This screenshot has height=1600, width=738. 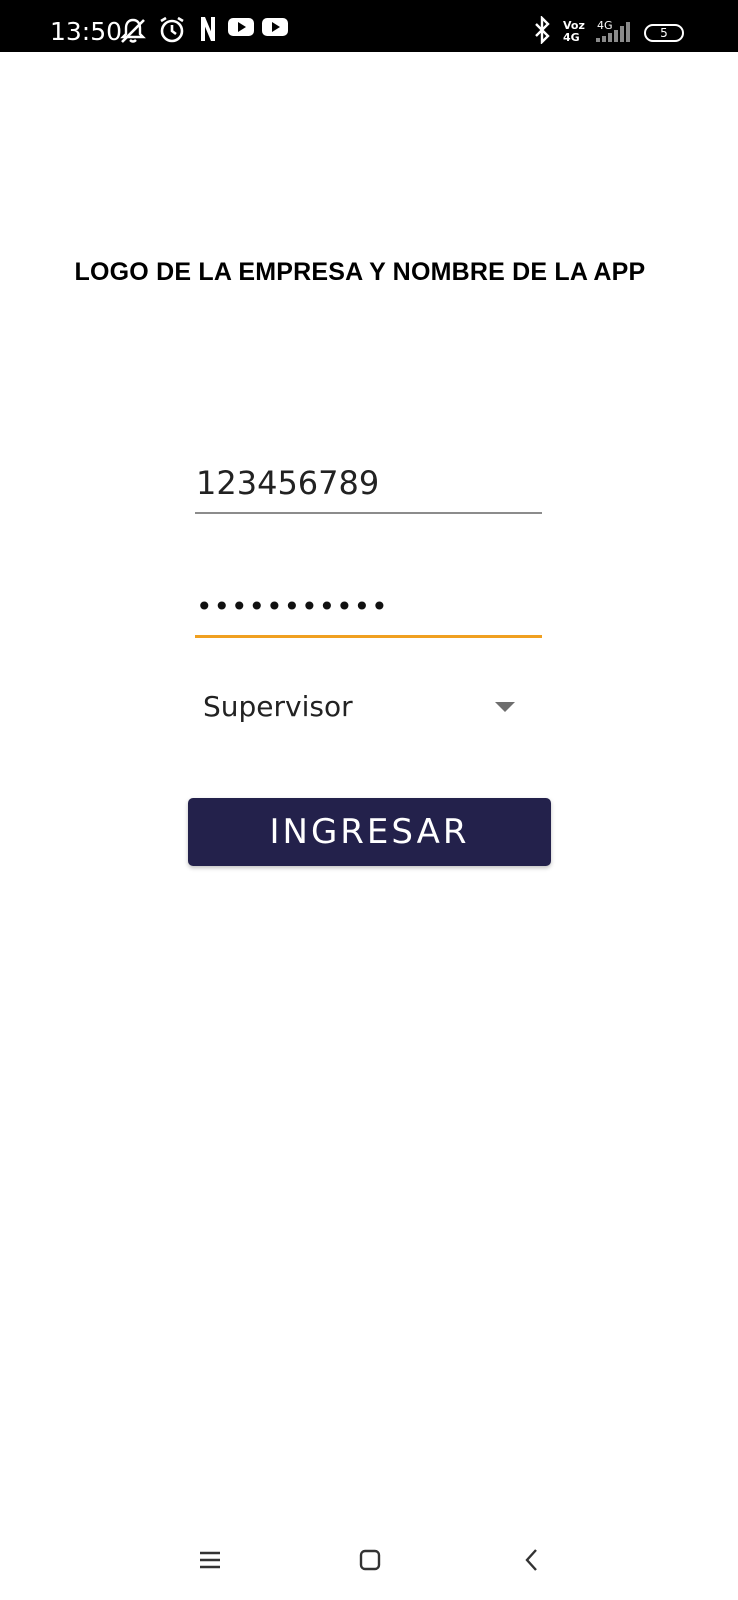 I want to click on menu-icon, so click(x=210, y=1560).